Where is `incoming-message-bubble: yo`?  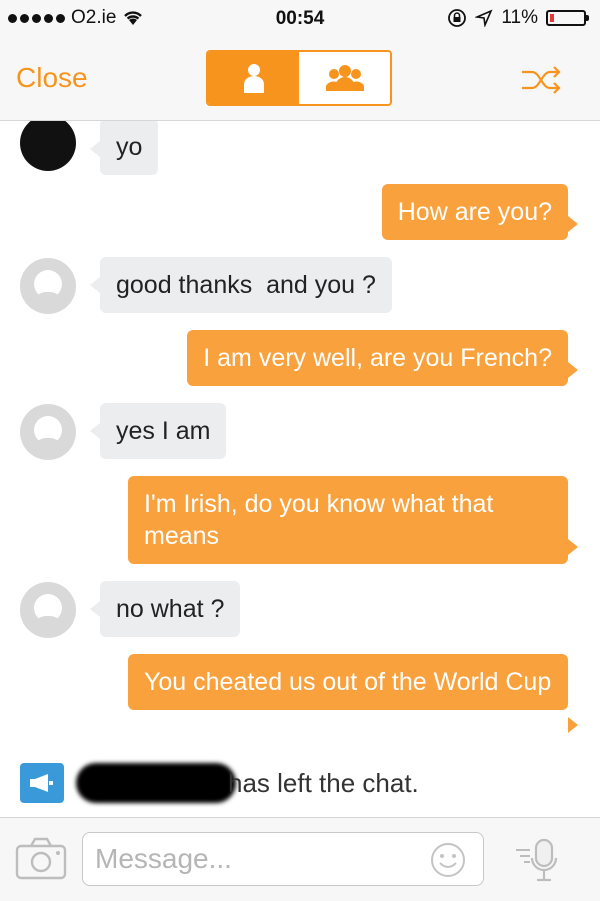 incoming-message-bubble: yo is located at coordinates (129, 148).